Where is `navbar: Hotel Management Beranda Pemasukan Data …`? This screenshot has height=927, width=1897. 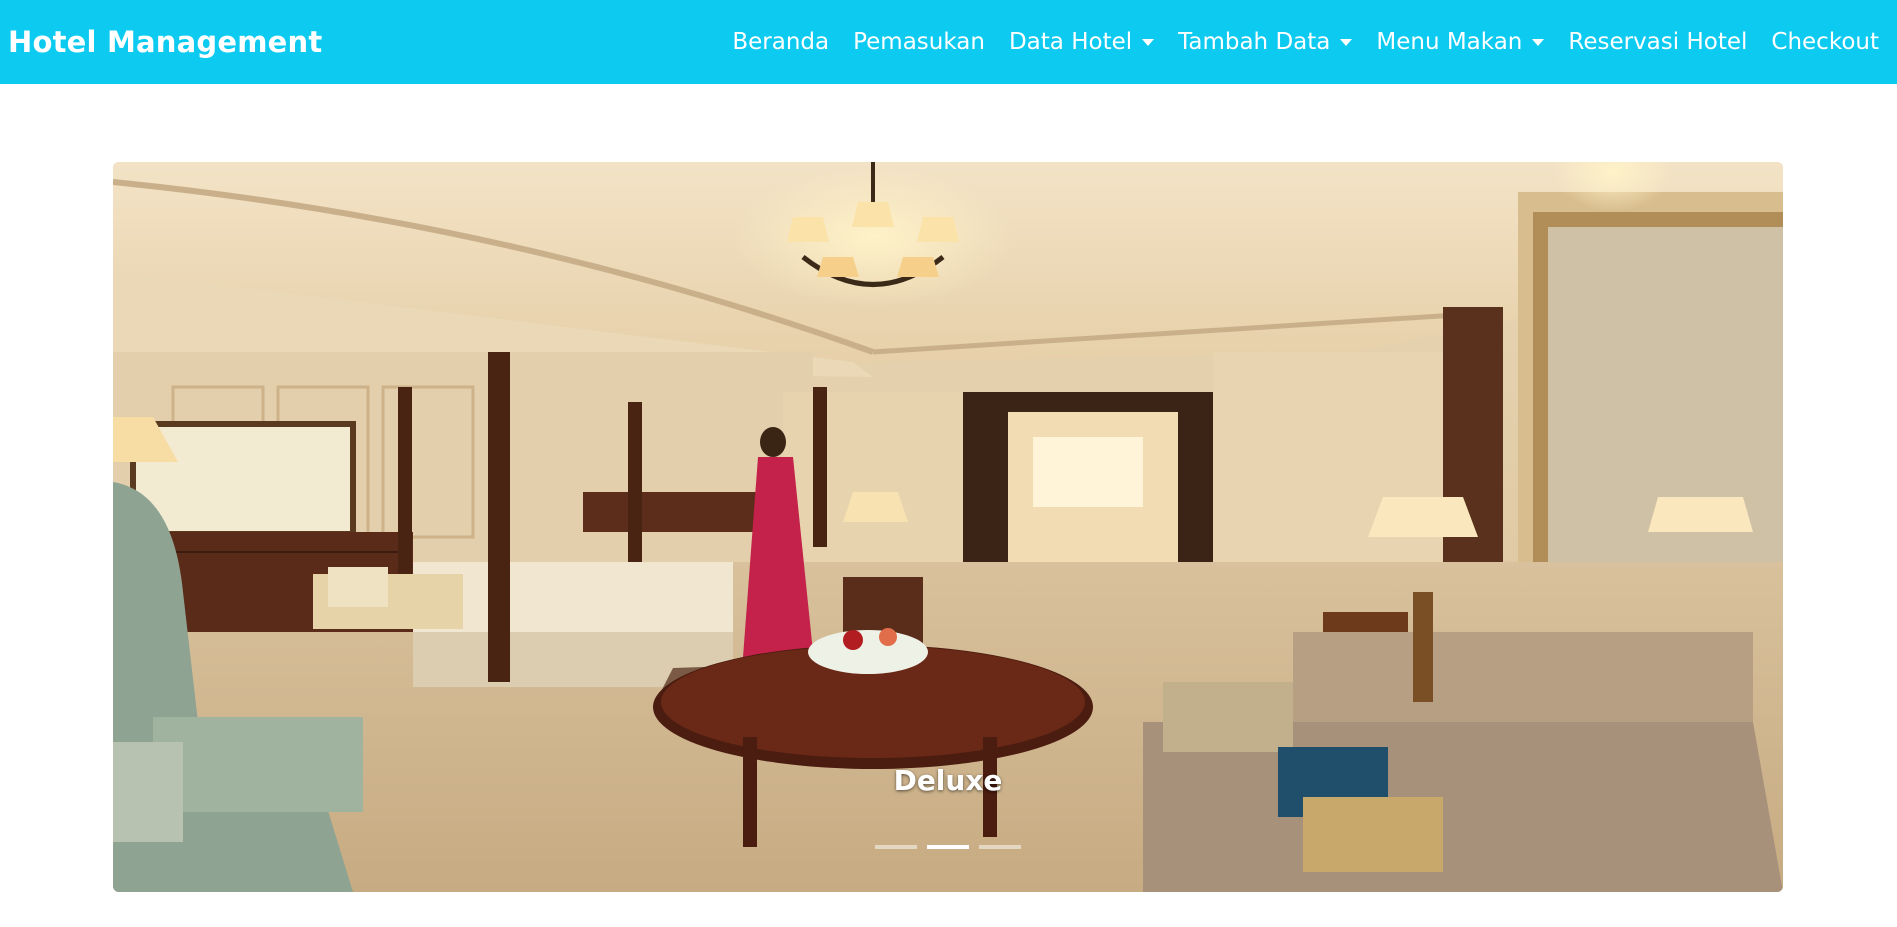
navbar: Hotel Management Beranda Pemasukan Data … is located at coordinates (948, 42).